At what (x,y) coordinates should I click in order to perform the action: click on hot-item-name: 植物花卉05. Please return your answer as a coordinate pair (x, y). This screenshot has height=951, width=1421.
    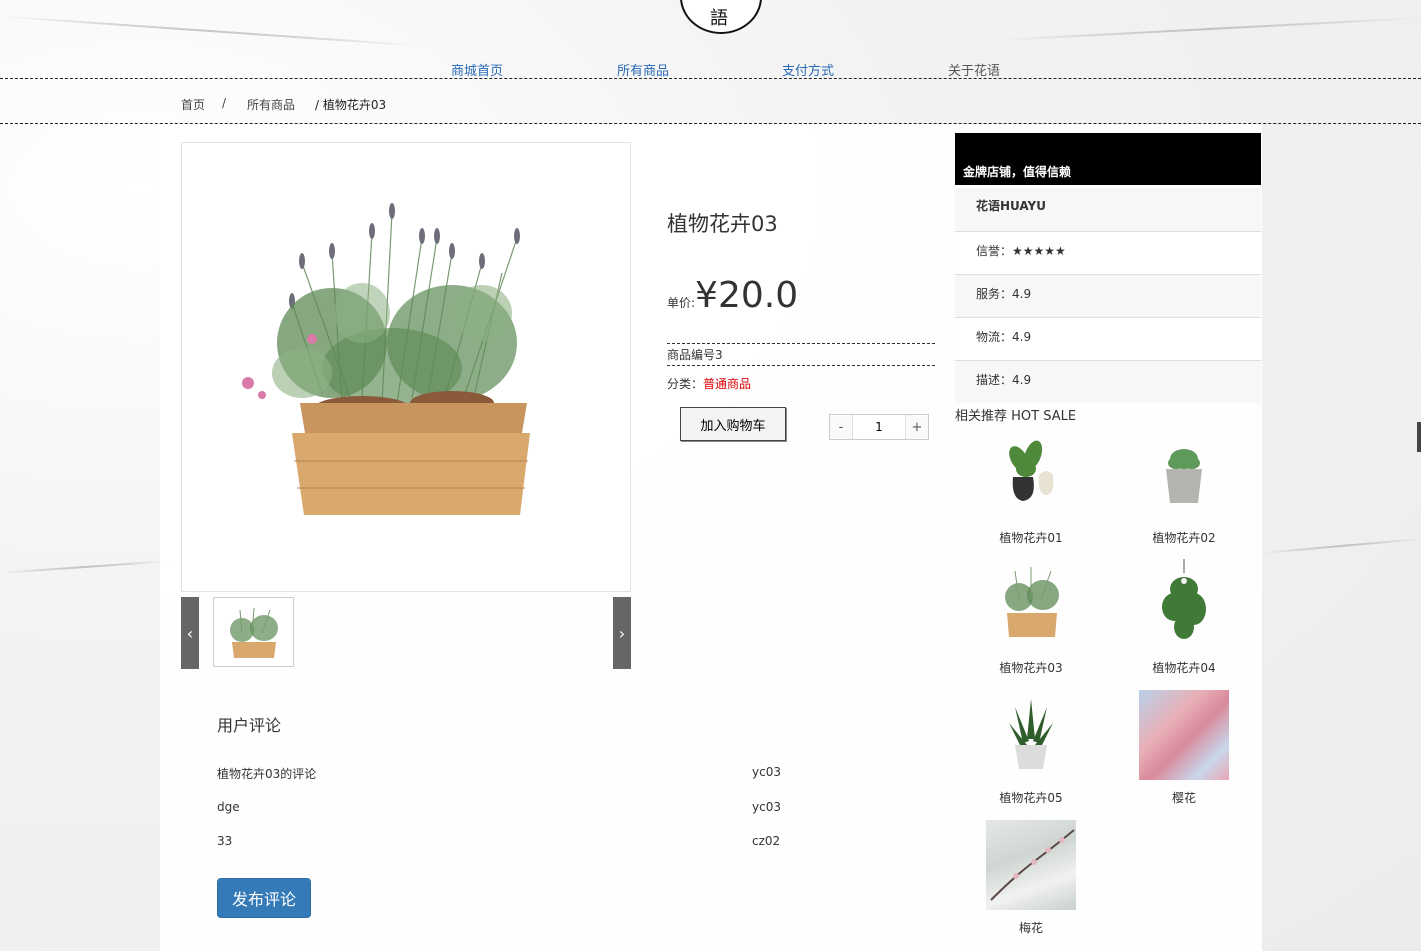
    Looking at the image, I should click on (1031, 798).